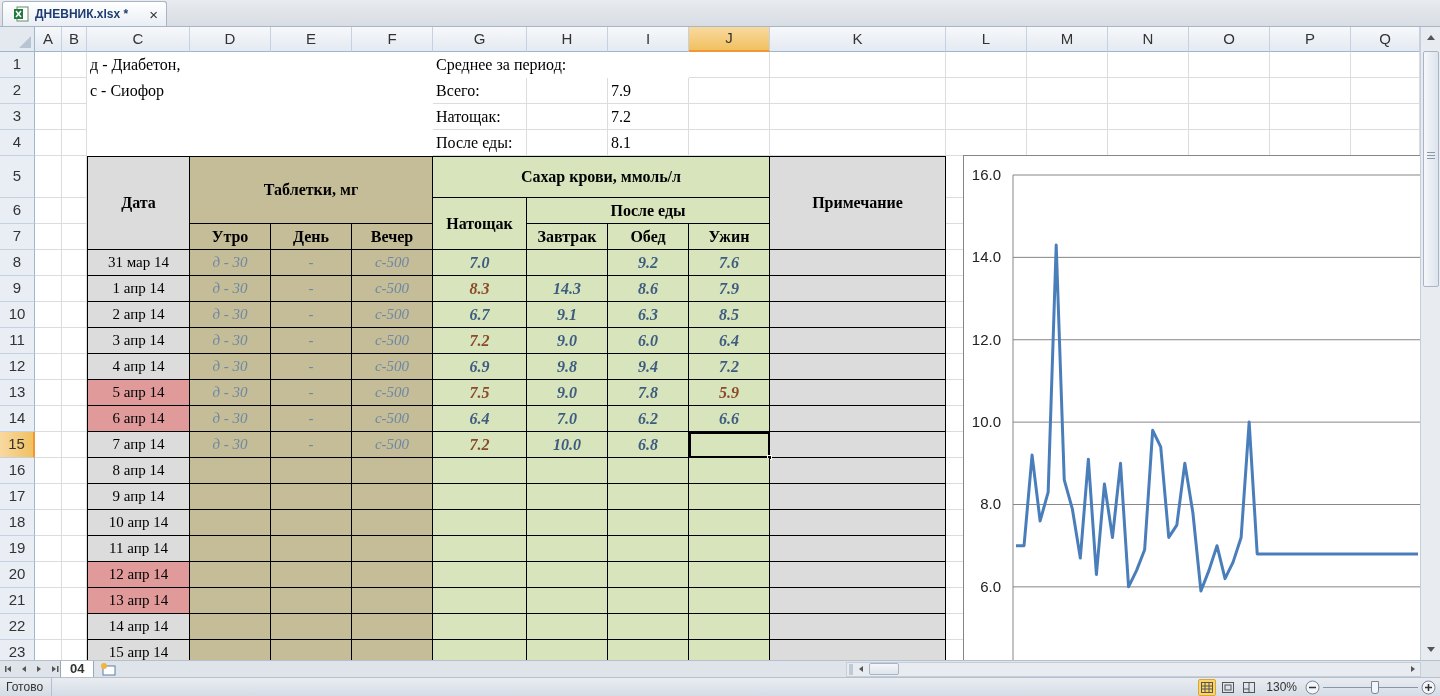 Image resolution: width=1440 pixels, height=696 pixels. I want to click on column-header: M, so click(1067, 39).